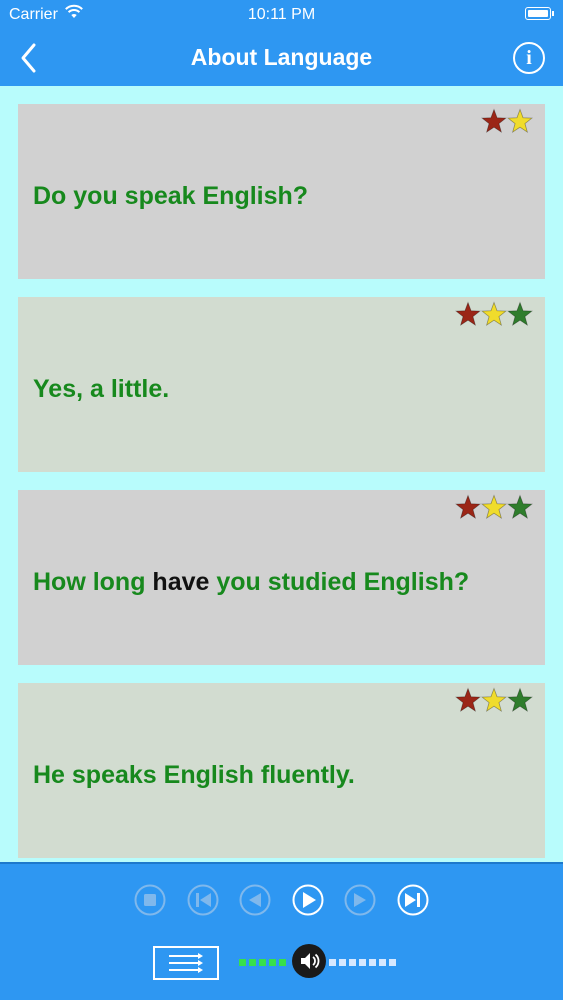 The height and width of the screenshot is (1000, 563). What do you see at coordinates (186, 963) in the screenshot?
I see `list-icon` at bounding box center [186, 963].